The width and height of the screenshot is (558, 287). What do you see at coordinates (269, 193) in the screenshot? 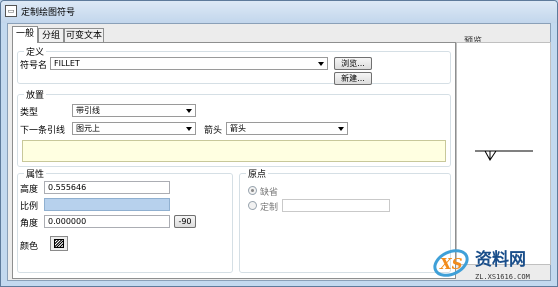
I see `origin-default-label: 缺省` at bounding box center [269, 193].